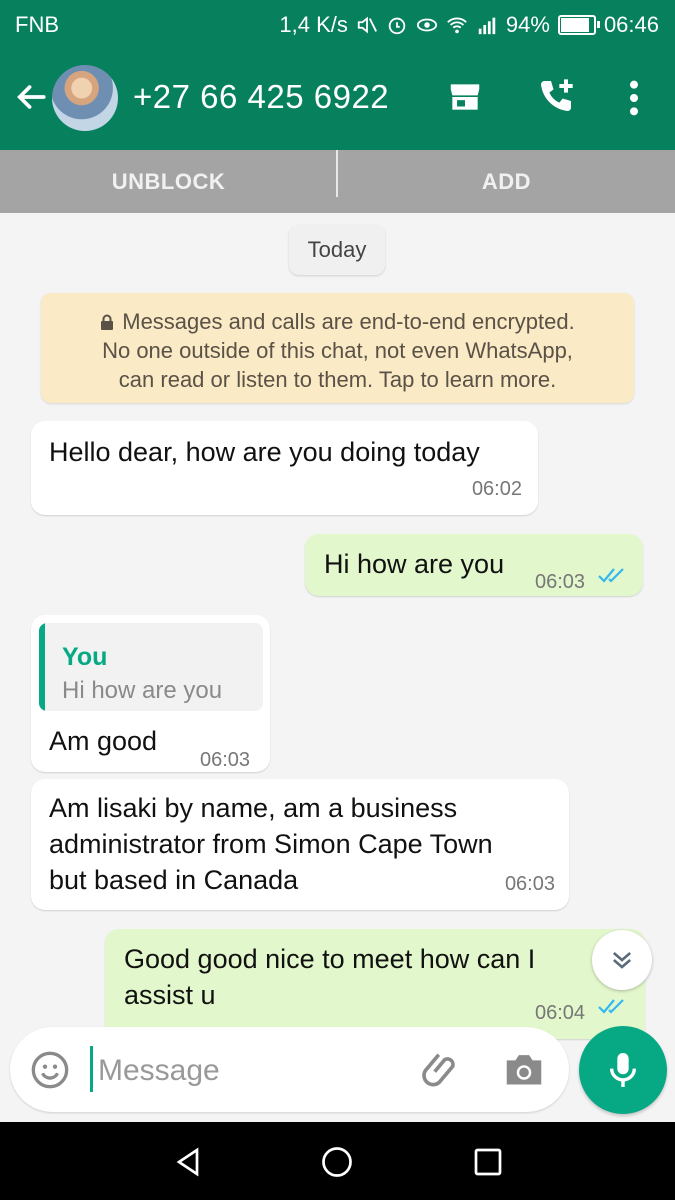 This screenshot has width=675, height=1200. What do you see at coordinates (527, 24) in the screenshot?
I see `battery-percent: 94%` at bounding box center [527, 24].